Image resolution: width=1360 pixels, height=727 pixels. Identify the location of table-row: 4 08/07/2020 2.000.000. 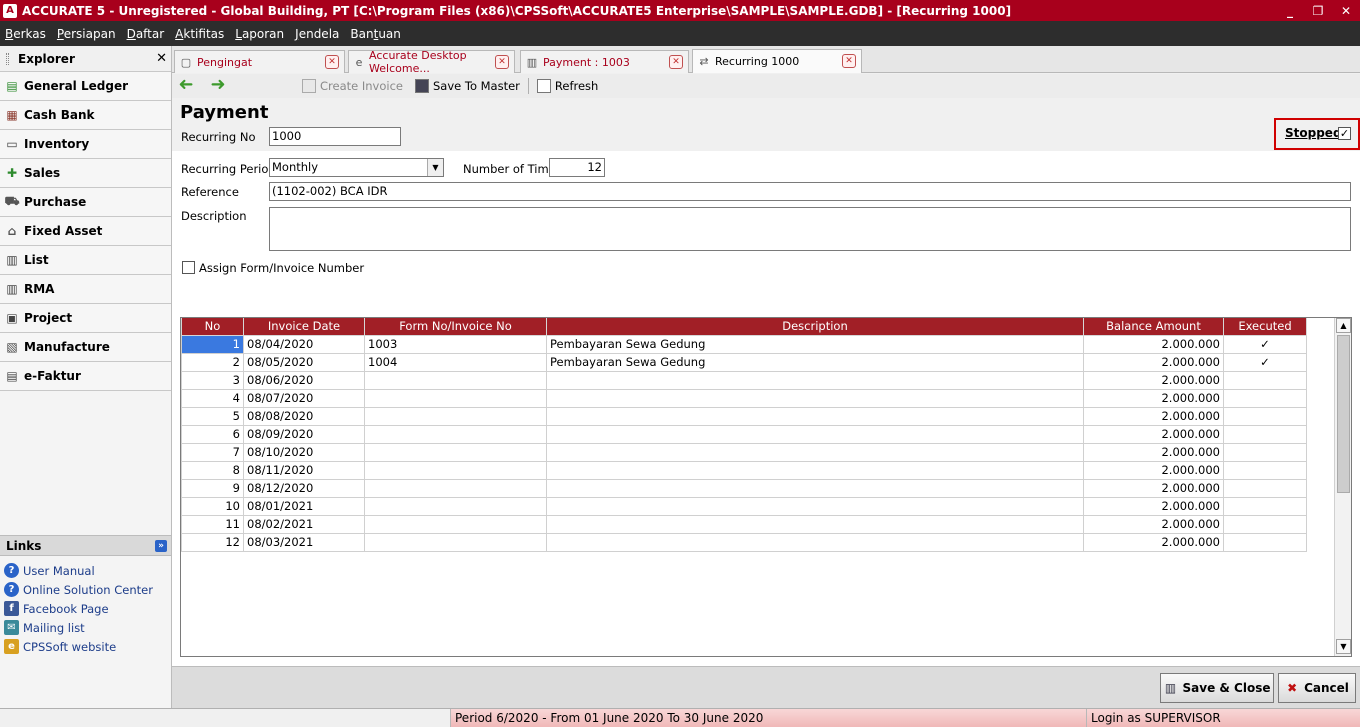
(744, 398).